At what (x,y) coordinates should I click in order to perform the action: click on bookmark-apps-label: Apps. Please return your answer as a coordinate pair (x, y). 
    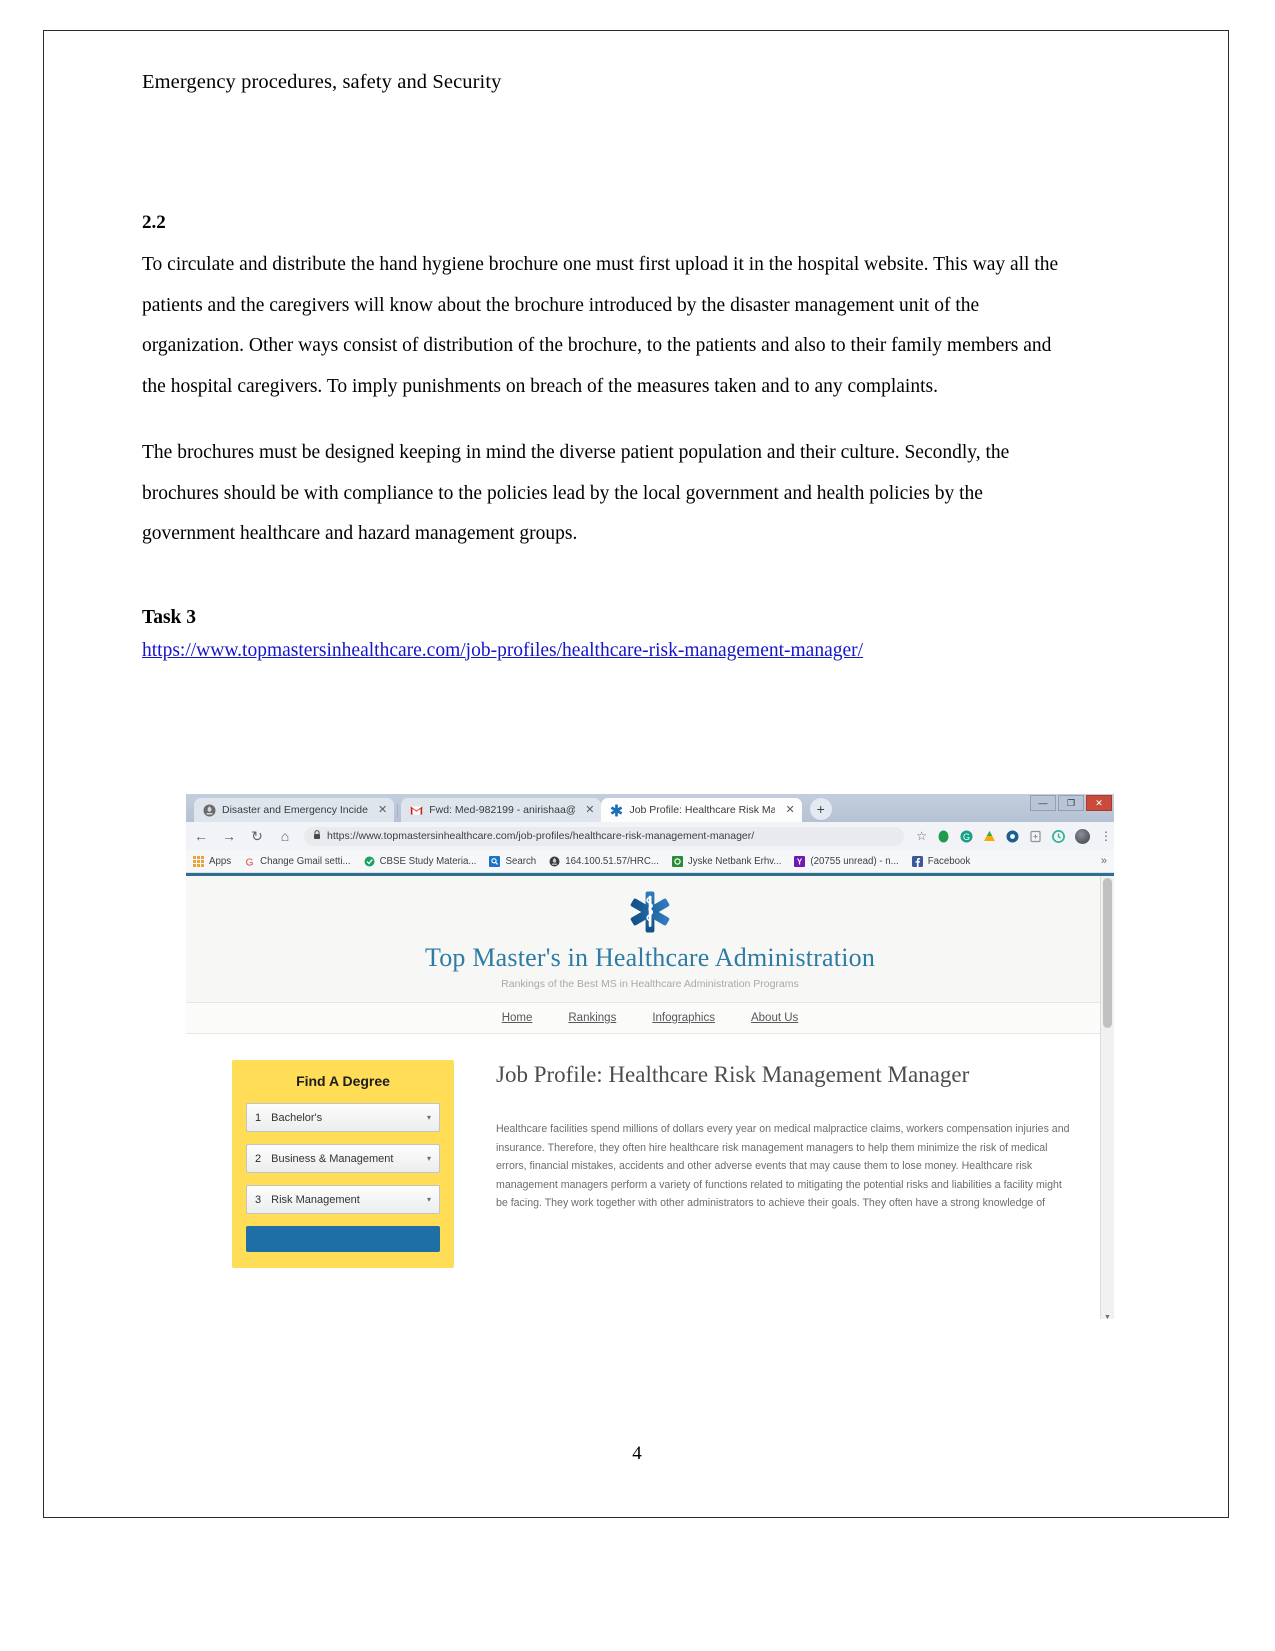
    Looking at the image, I should click on (220, 861).